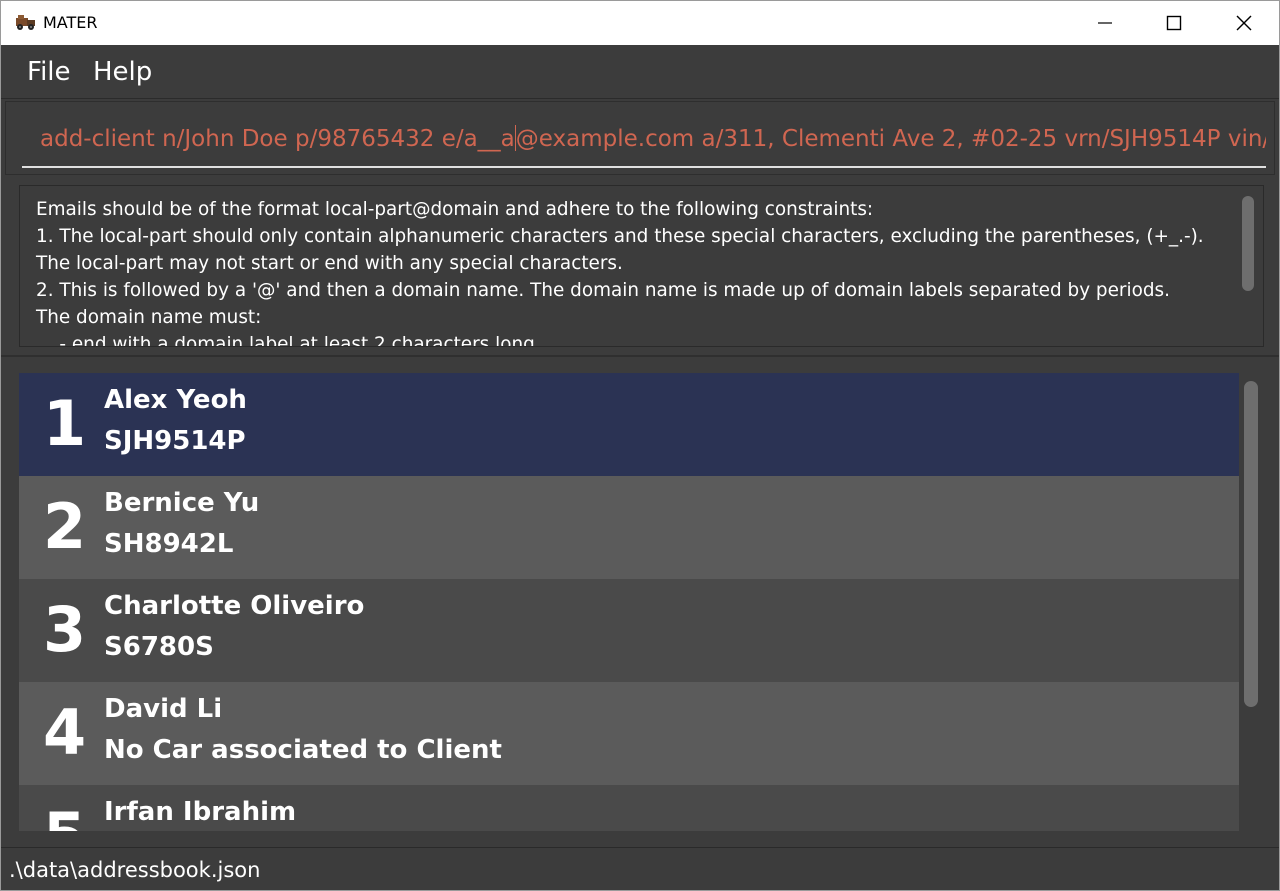 Image resolution: width=1280 pixels, height=891 pixels. What do you see at coordinates (182, 503) in the screenshot?
I see `client-name: Bernice Yu` at bounding box center [182, 503].